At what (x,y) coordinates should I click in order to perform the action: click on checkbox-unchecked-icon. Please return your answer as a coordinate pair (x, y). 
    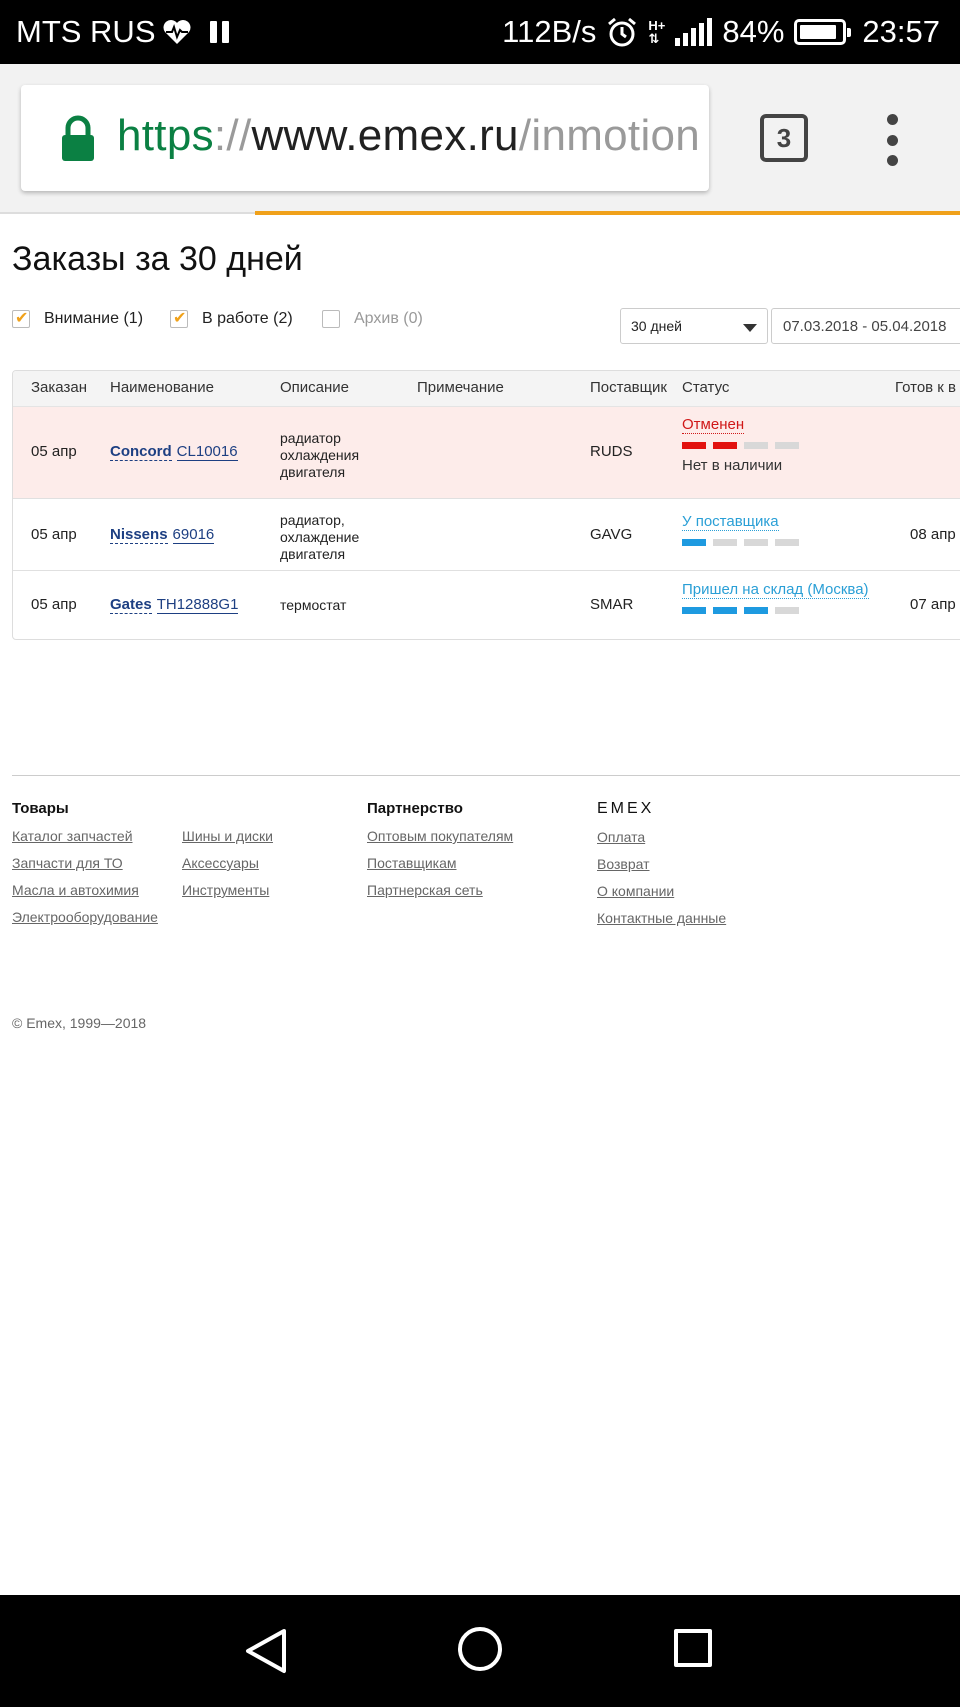
    Looking at the image, I should click on (331, 319).